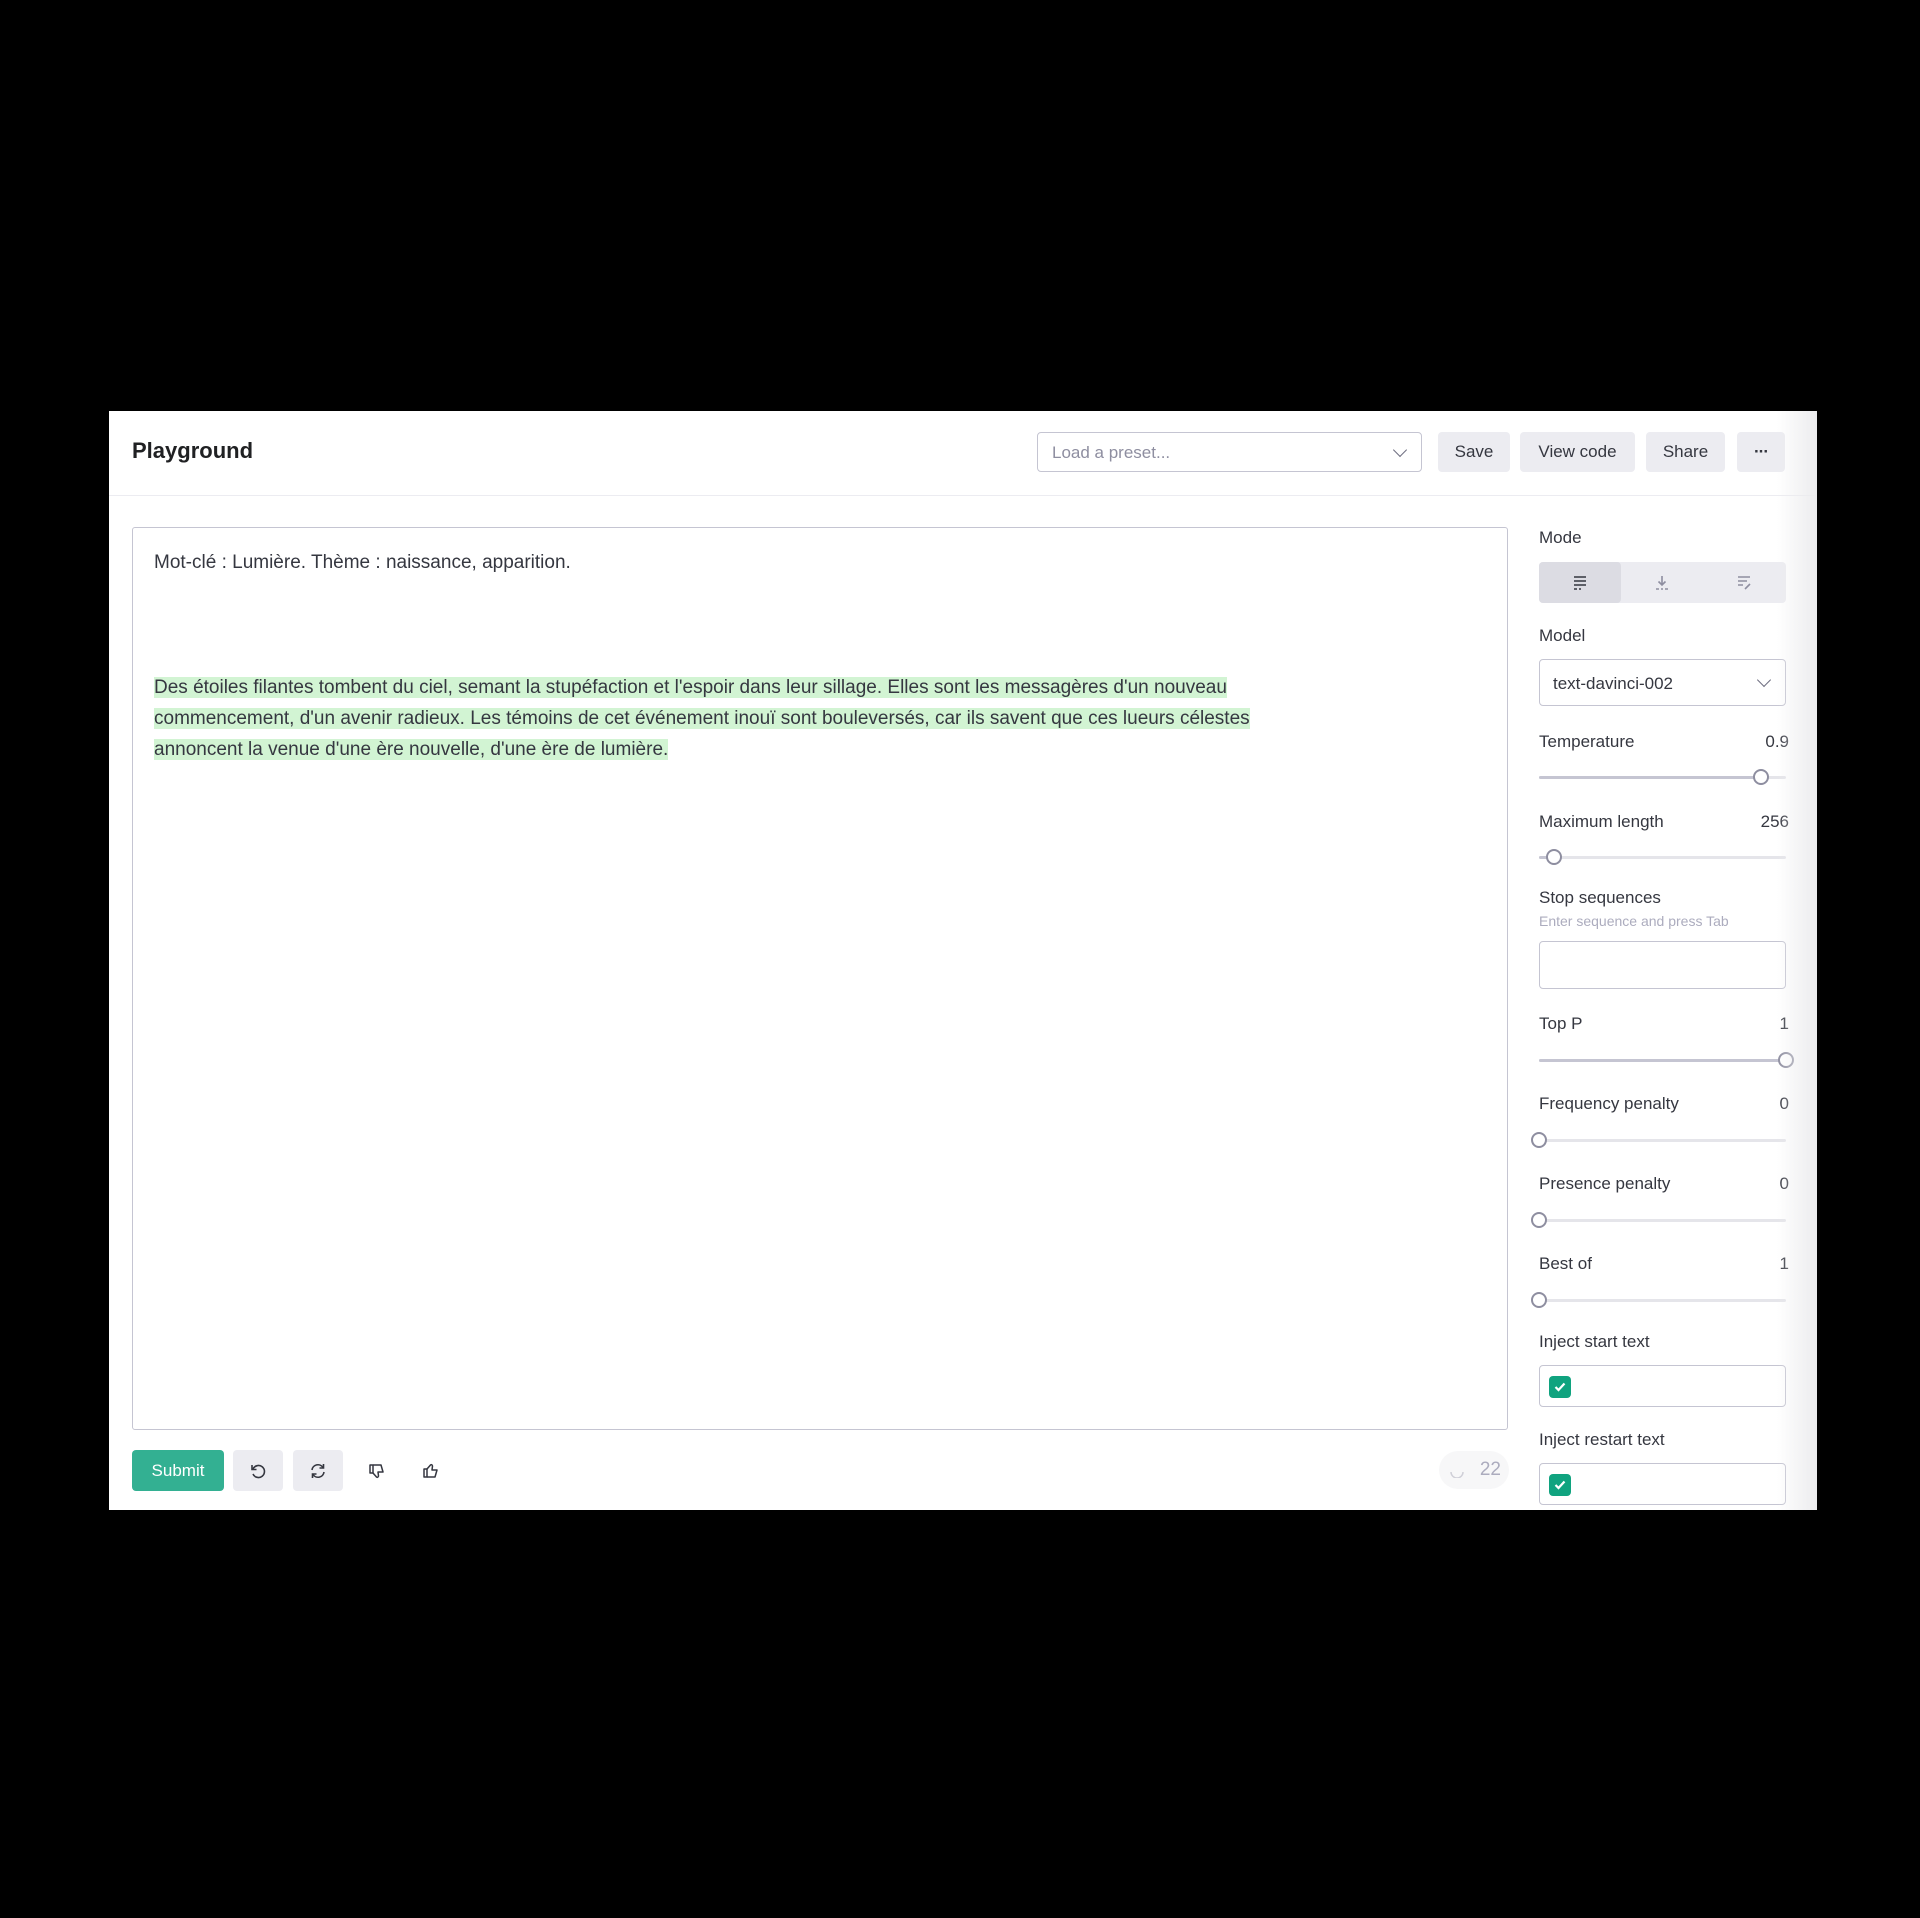  Describe the element at coordinates (1587, 741) in the screenshot. I see `temperature-label: Temperature` at that location.